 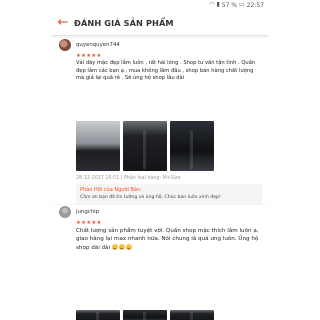 I want to click on emoji-group, so click(x=122, y=247).